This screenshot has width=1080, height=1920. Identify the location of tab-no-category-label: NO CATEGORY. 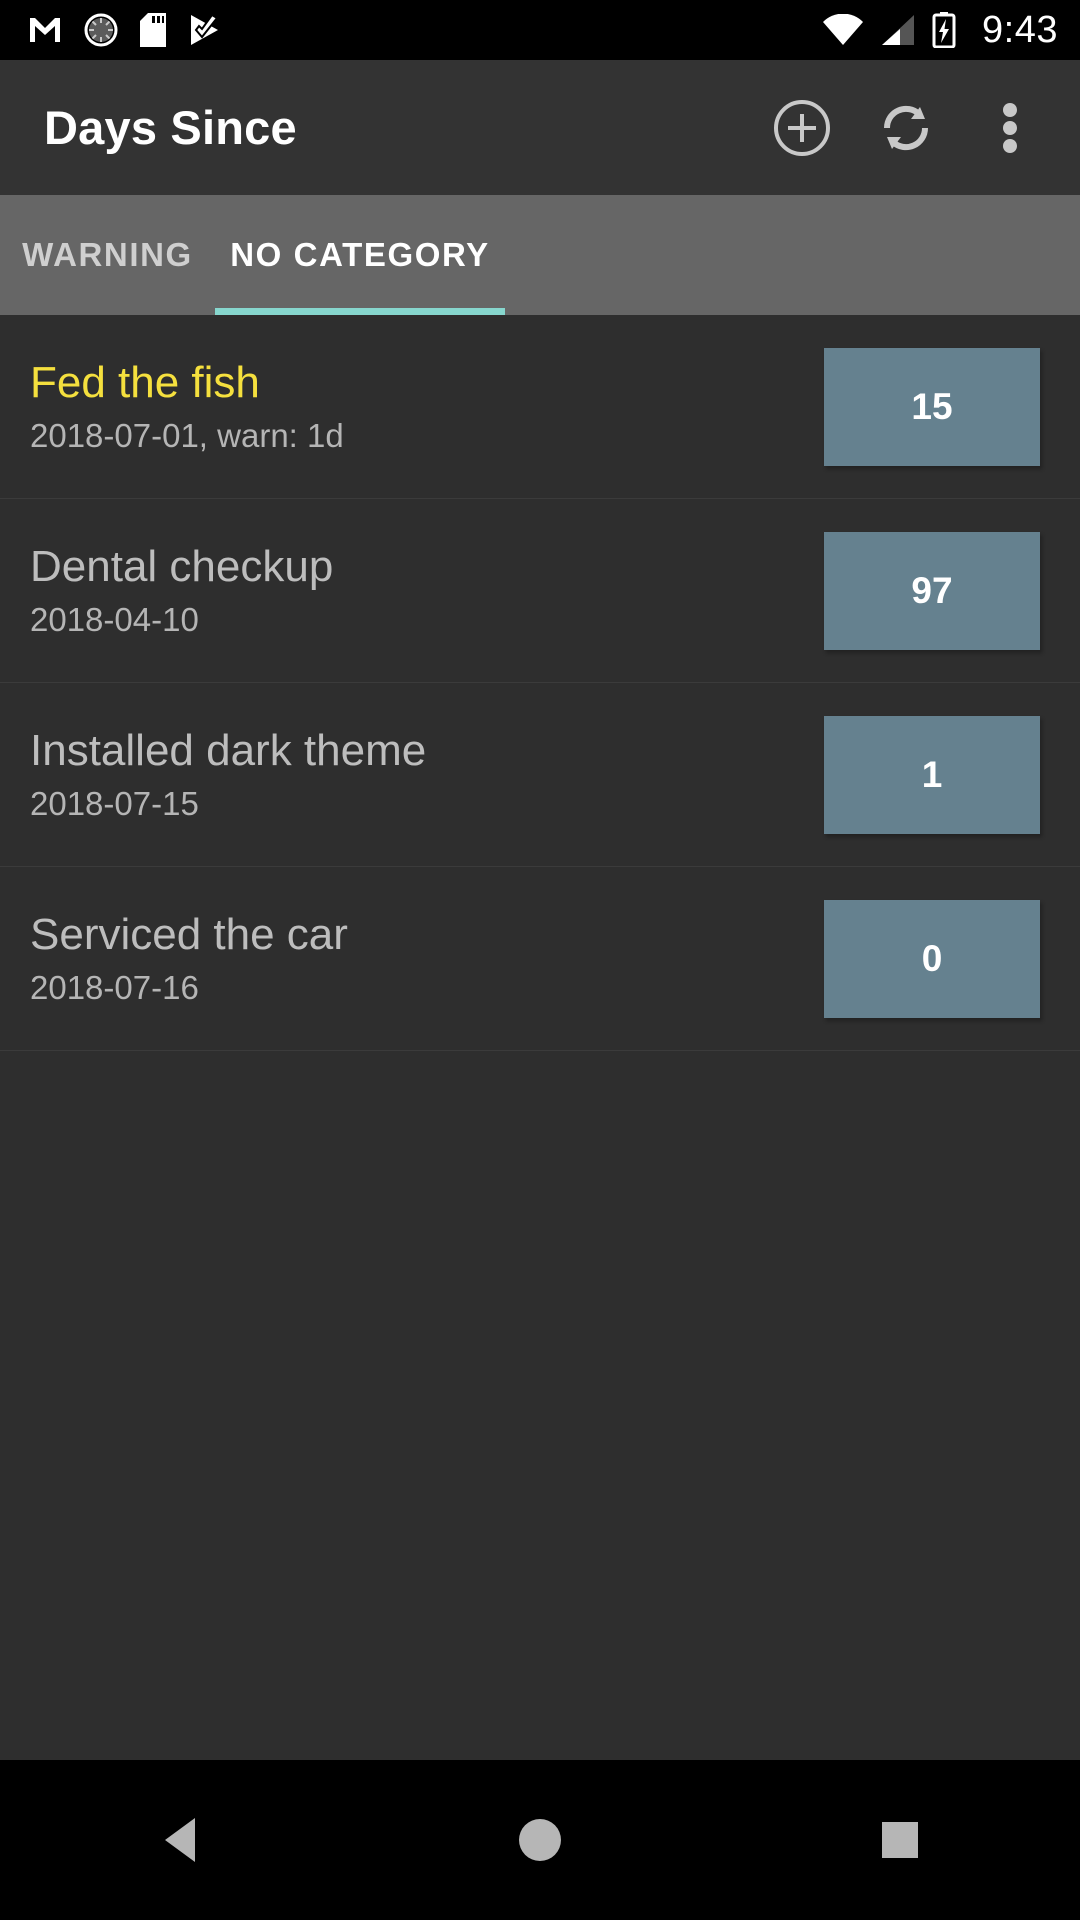
(360, 254).